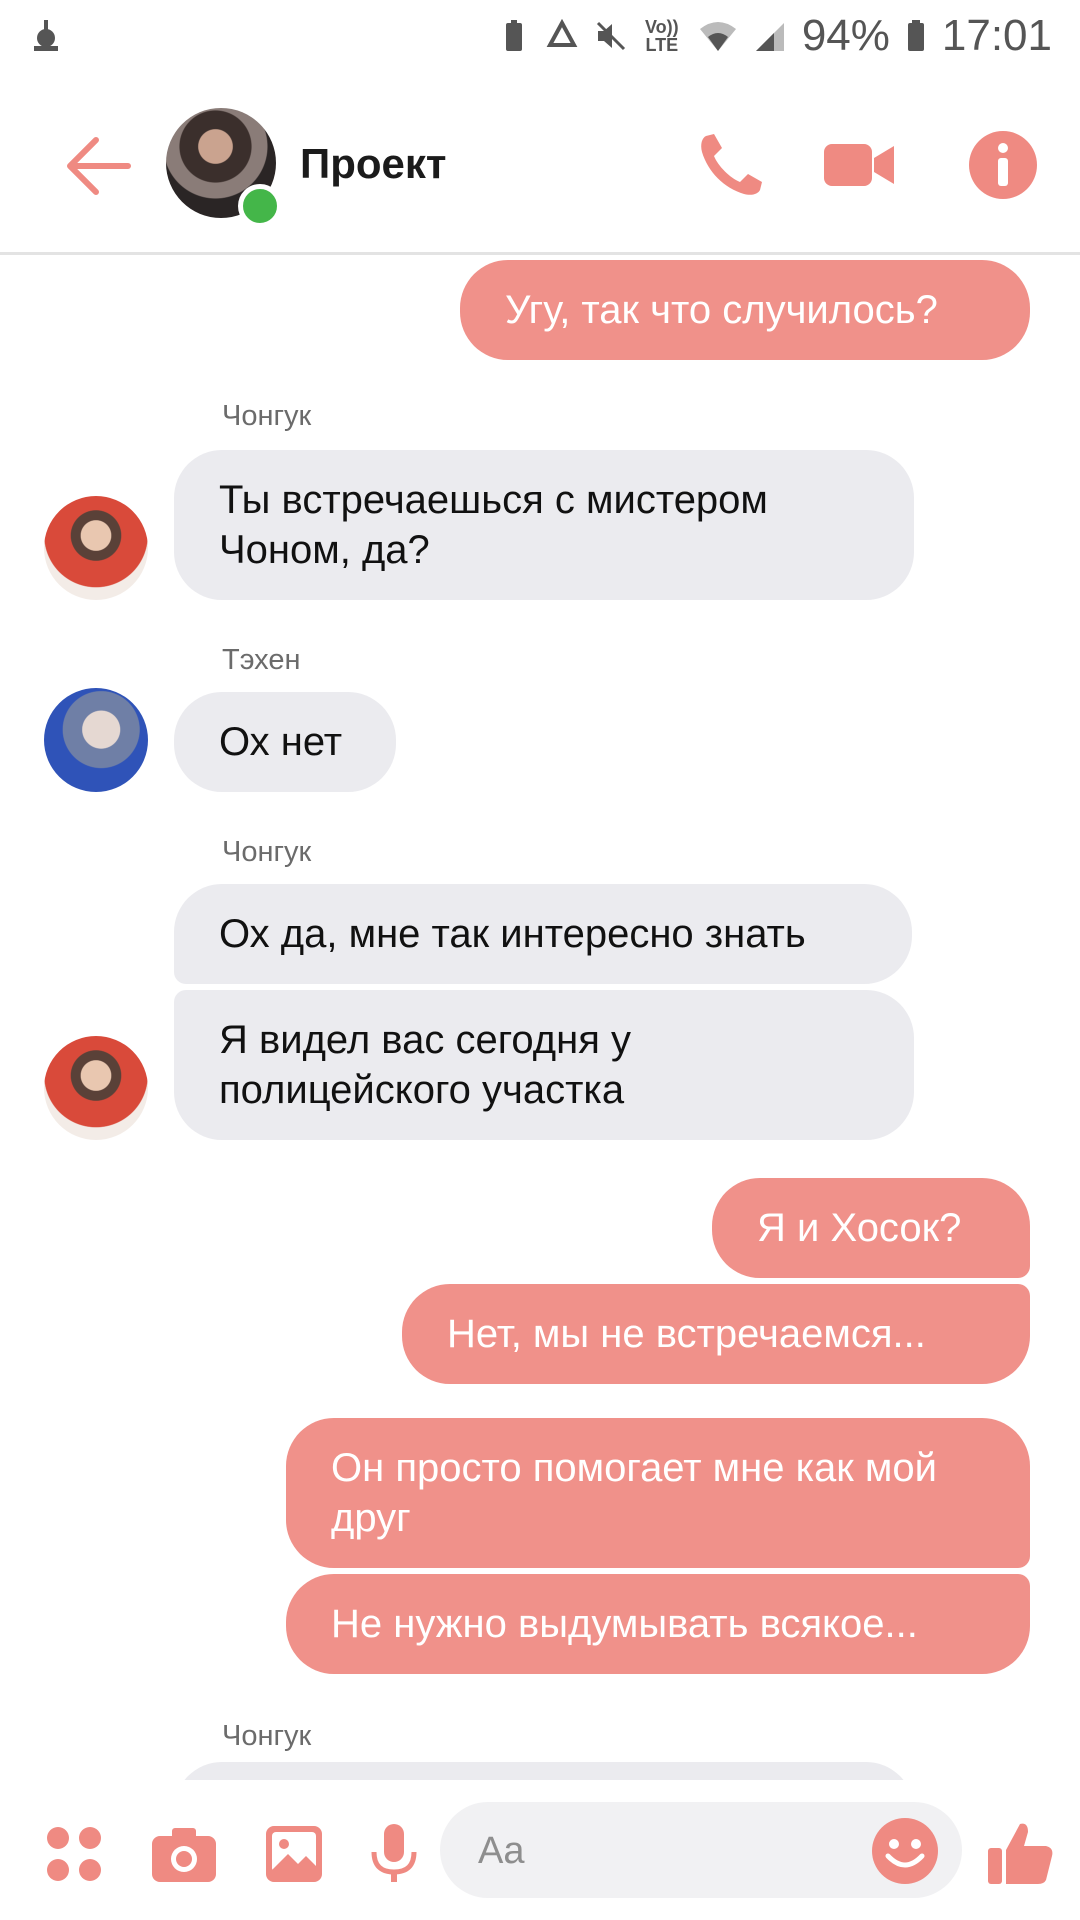  Describe the element at coordinates (996, 35) in the screenshot. I see `clock: 17:01` at that location.